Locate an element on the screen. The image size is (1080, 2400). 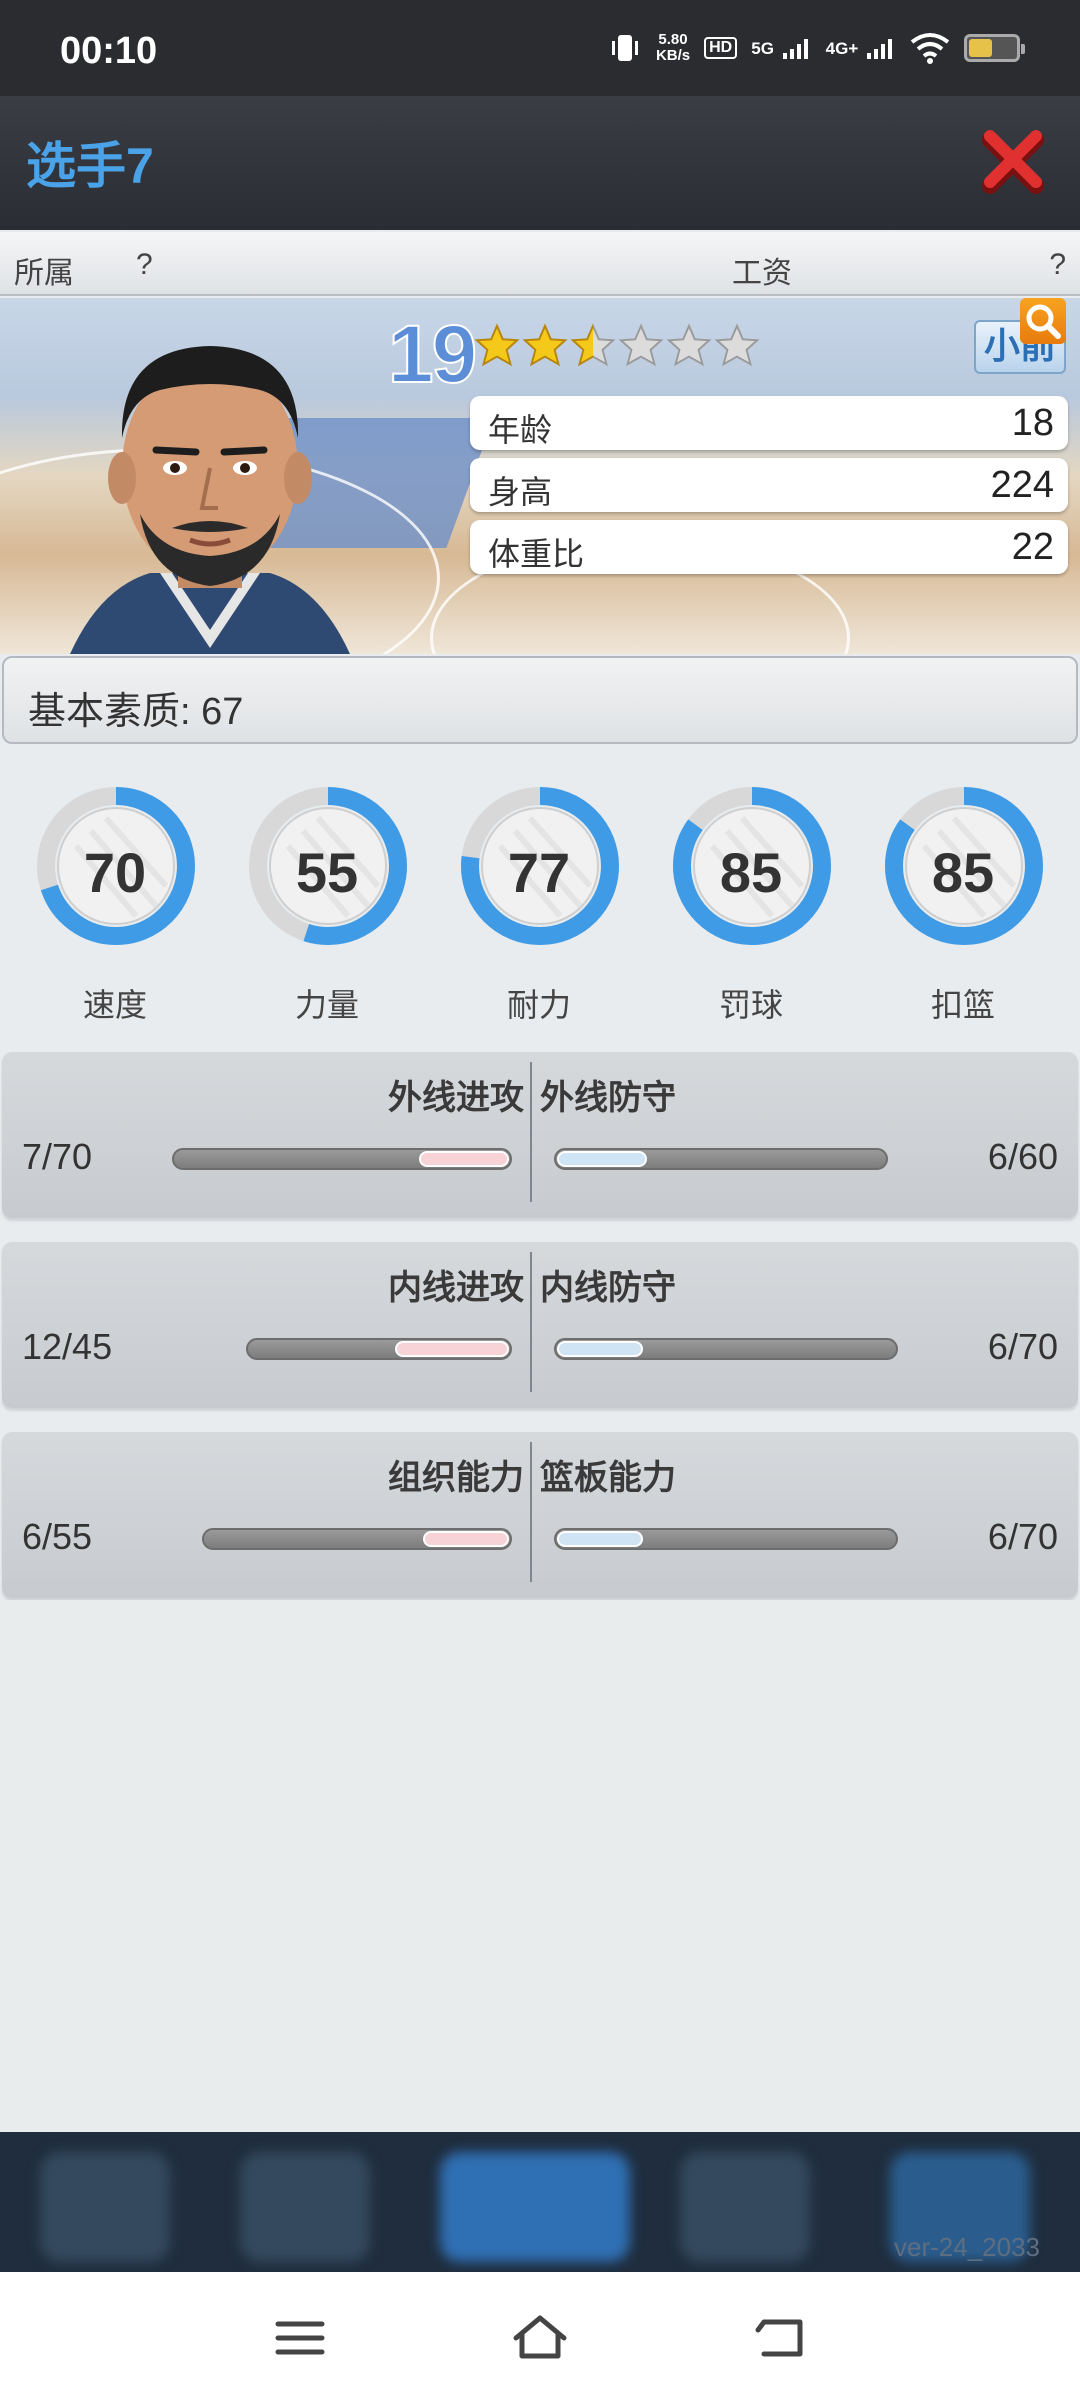
home-icon is located at coordinates (540, 2337).